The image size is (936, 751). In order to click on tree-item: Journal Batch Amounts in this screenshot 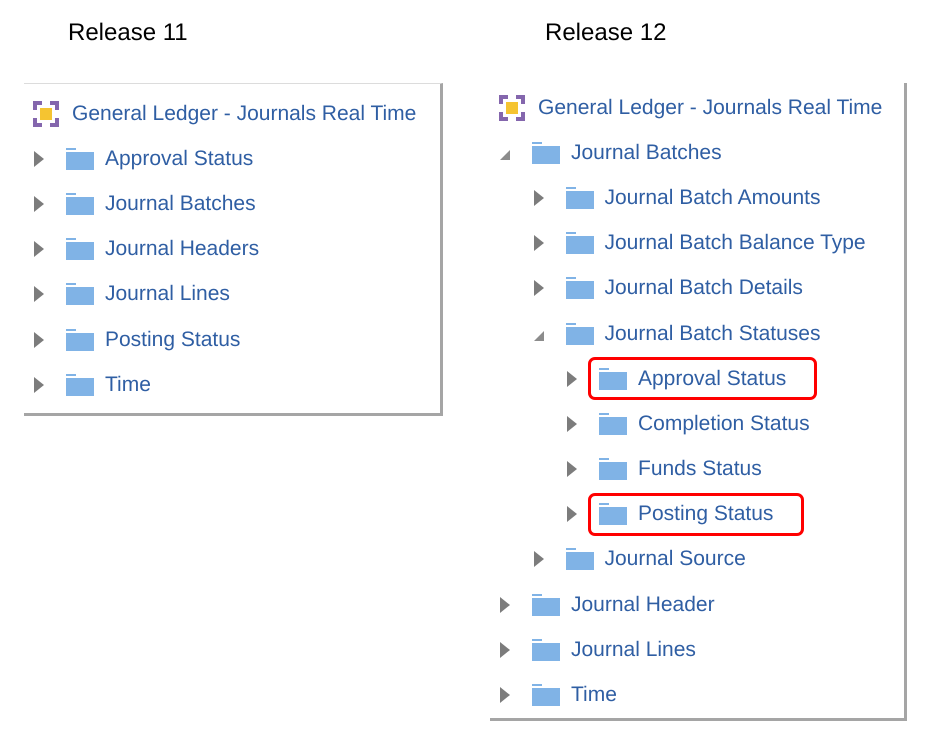, I will do `click(712, 197)`.